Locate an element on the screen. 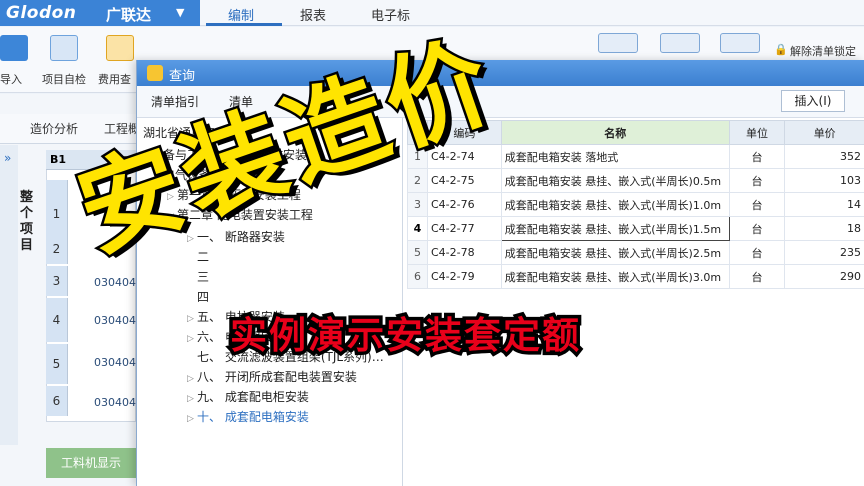 Image resolution: width=864 pixels, height=486 pixels. chevron-right-icon: » is located at coordinates (7, 158).